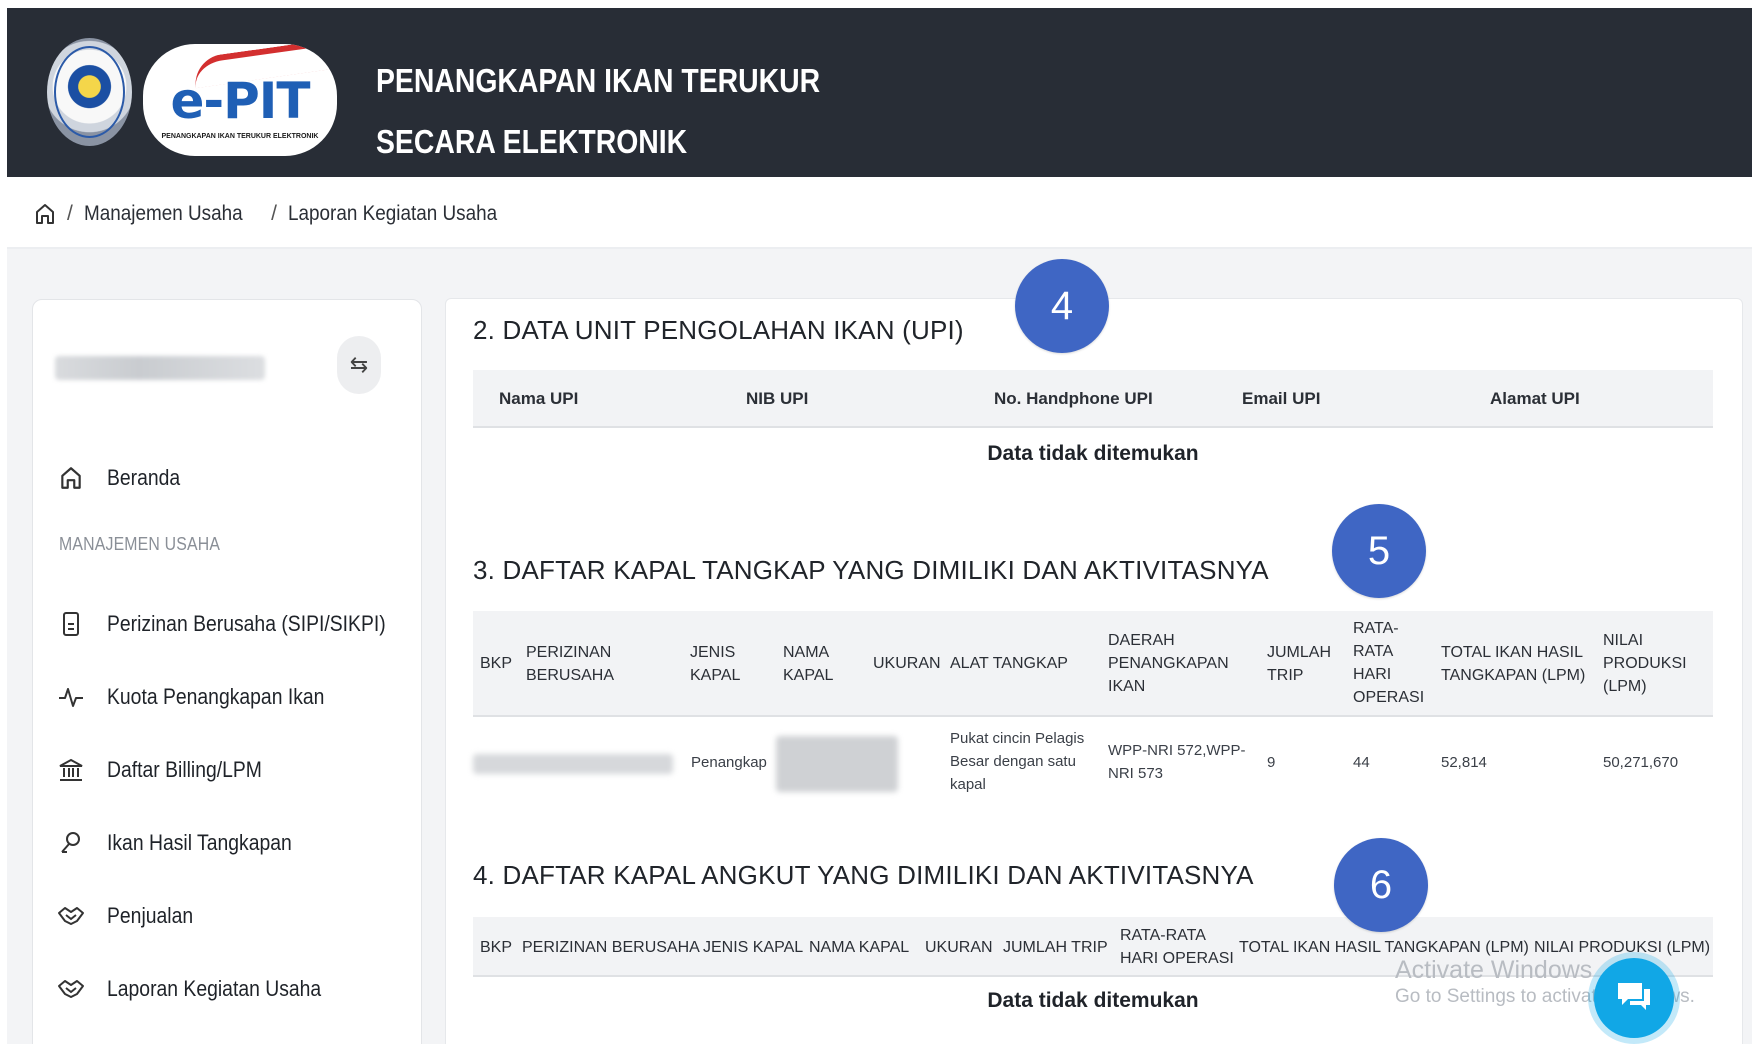  What do you see at coordinates (1381, 885) in the screenshot?
I see `annotation-badge-6: 6` at bounding box center [1381, 885].